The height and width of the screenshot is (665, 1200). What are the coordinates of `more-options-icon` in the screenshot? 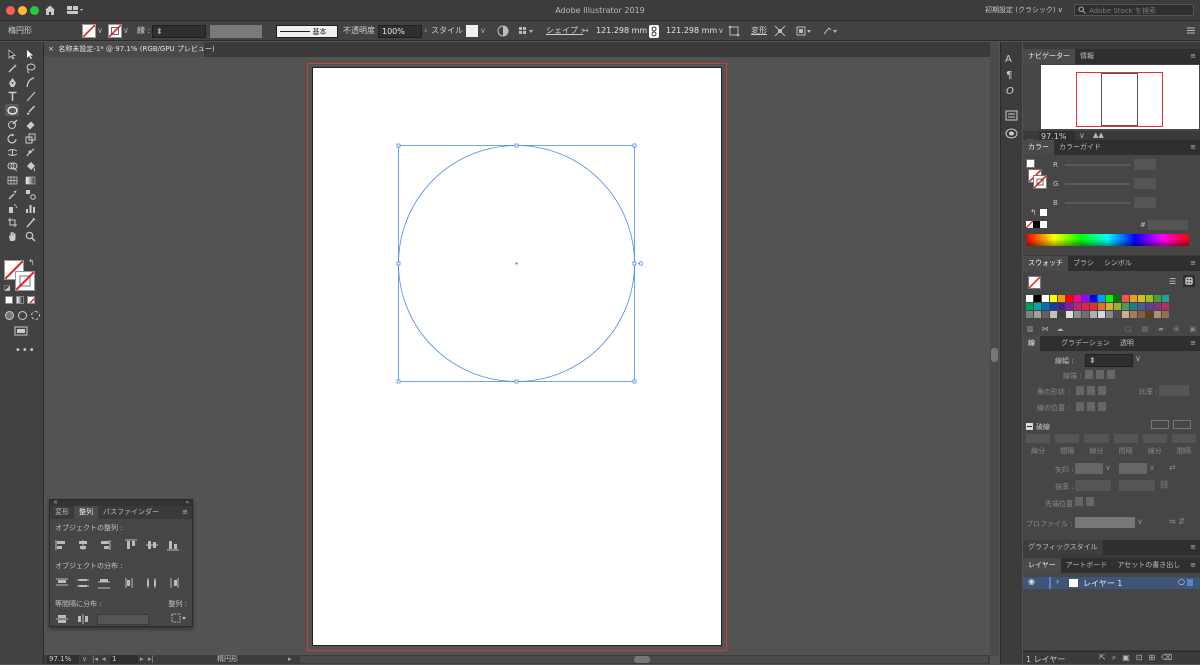 It's located at (831, 32).